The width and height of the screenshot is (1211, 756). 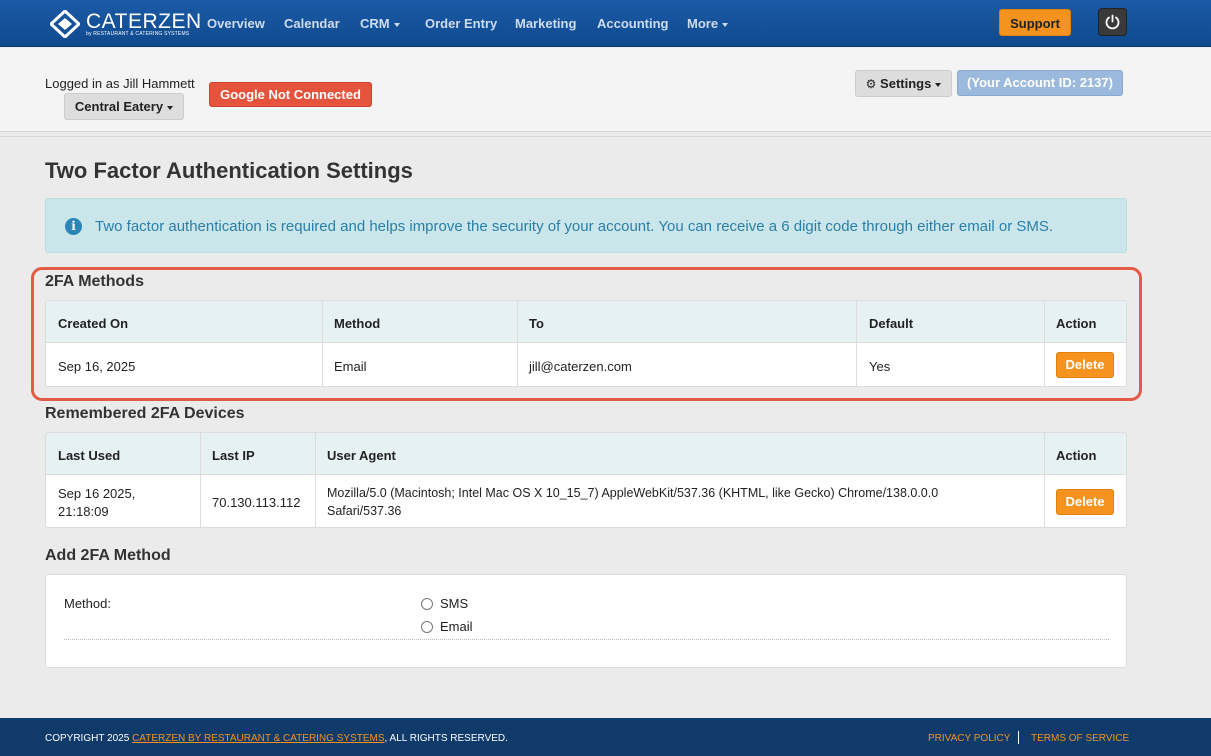 I want to click on cell-last-used: Sep 16 2025,, so click(x=97, y=493).